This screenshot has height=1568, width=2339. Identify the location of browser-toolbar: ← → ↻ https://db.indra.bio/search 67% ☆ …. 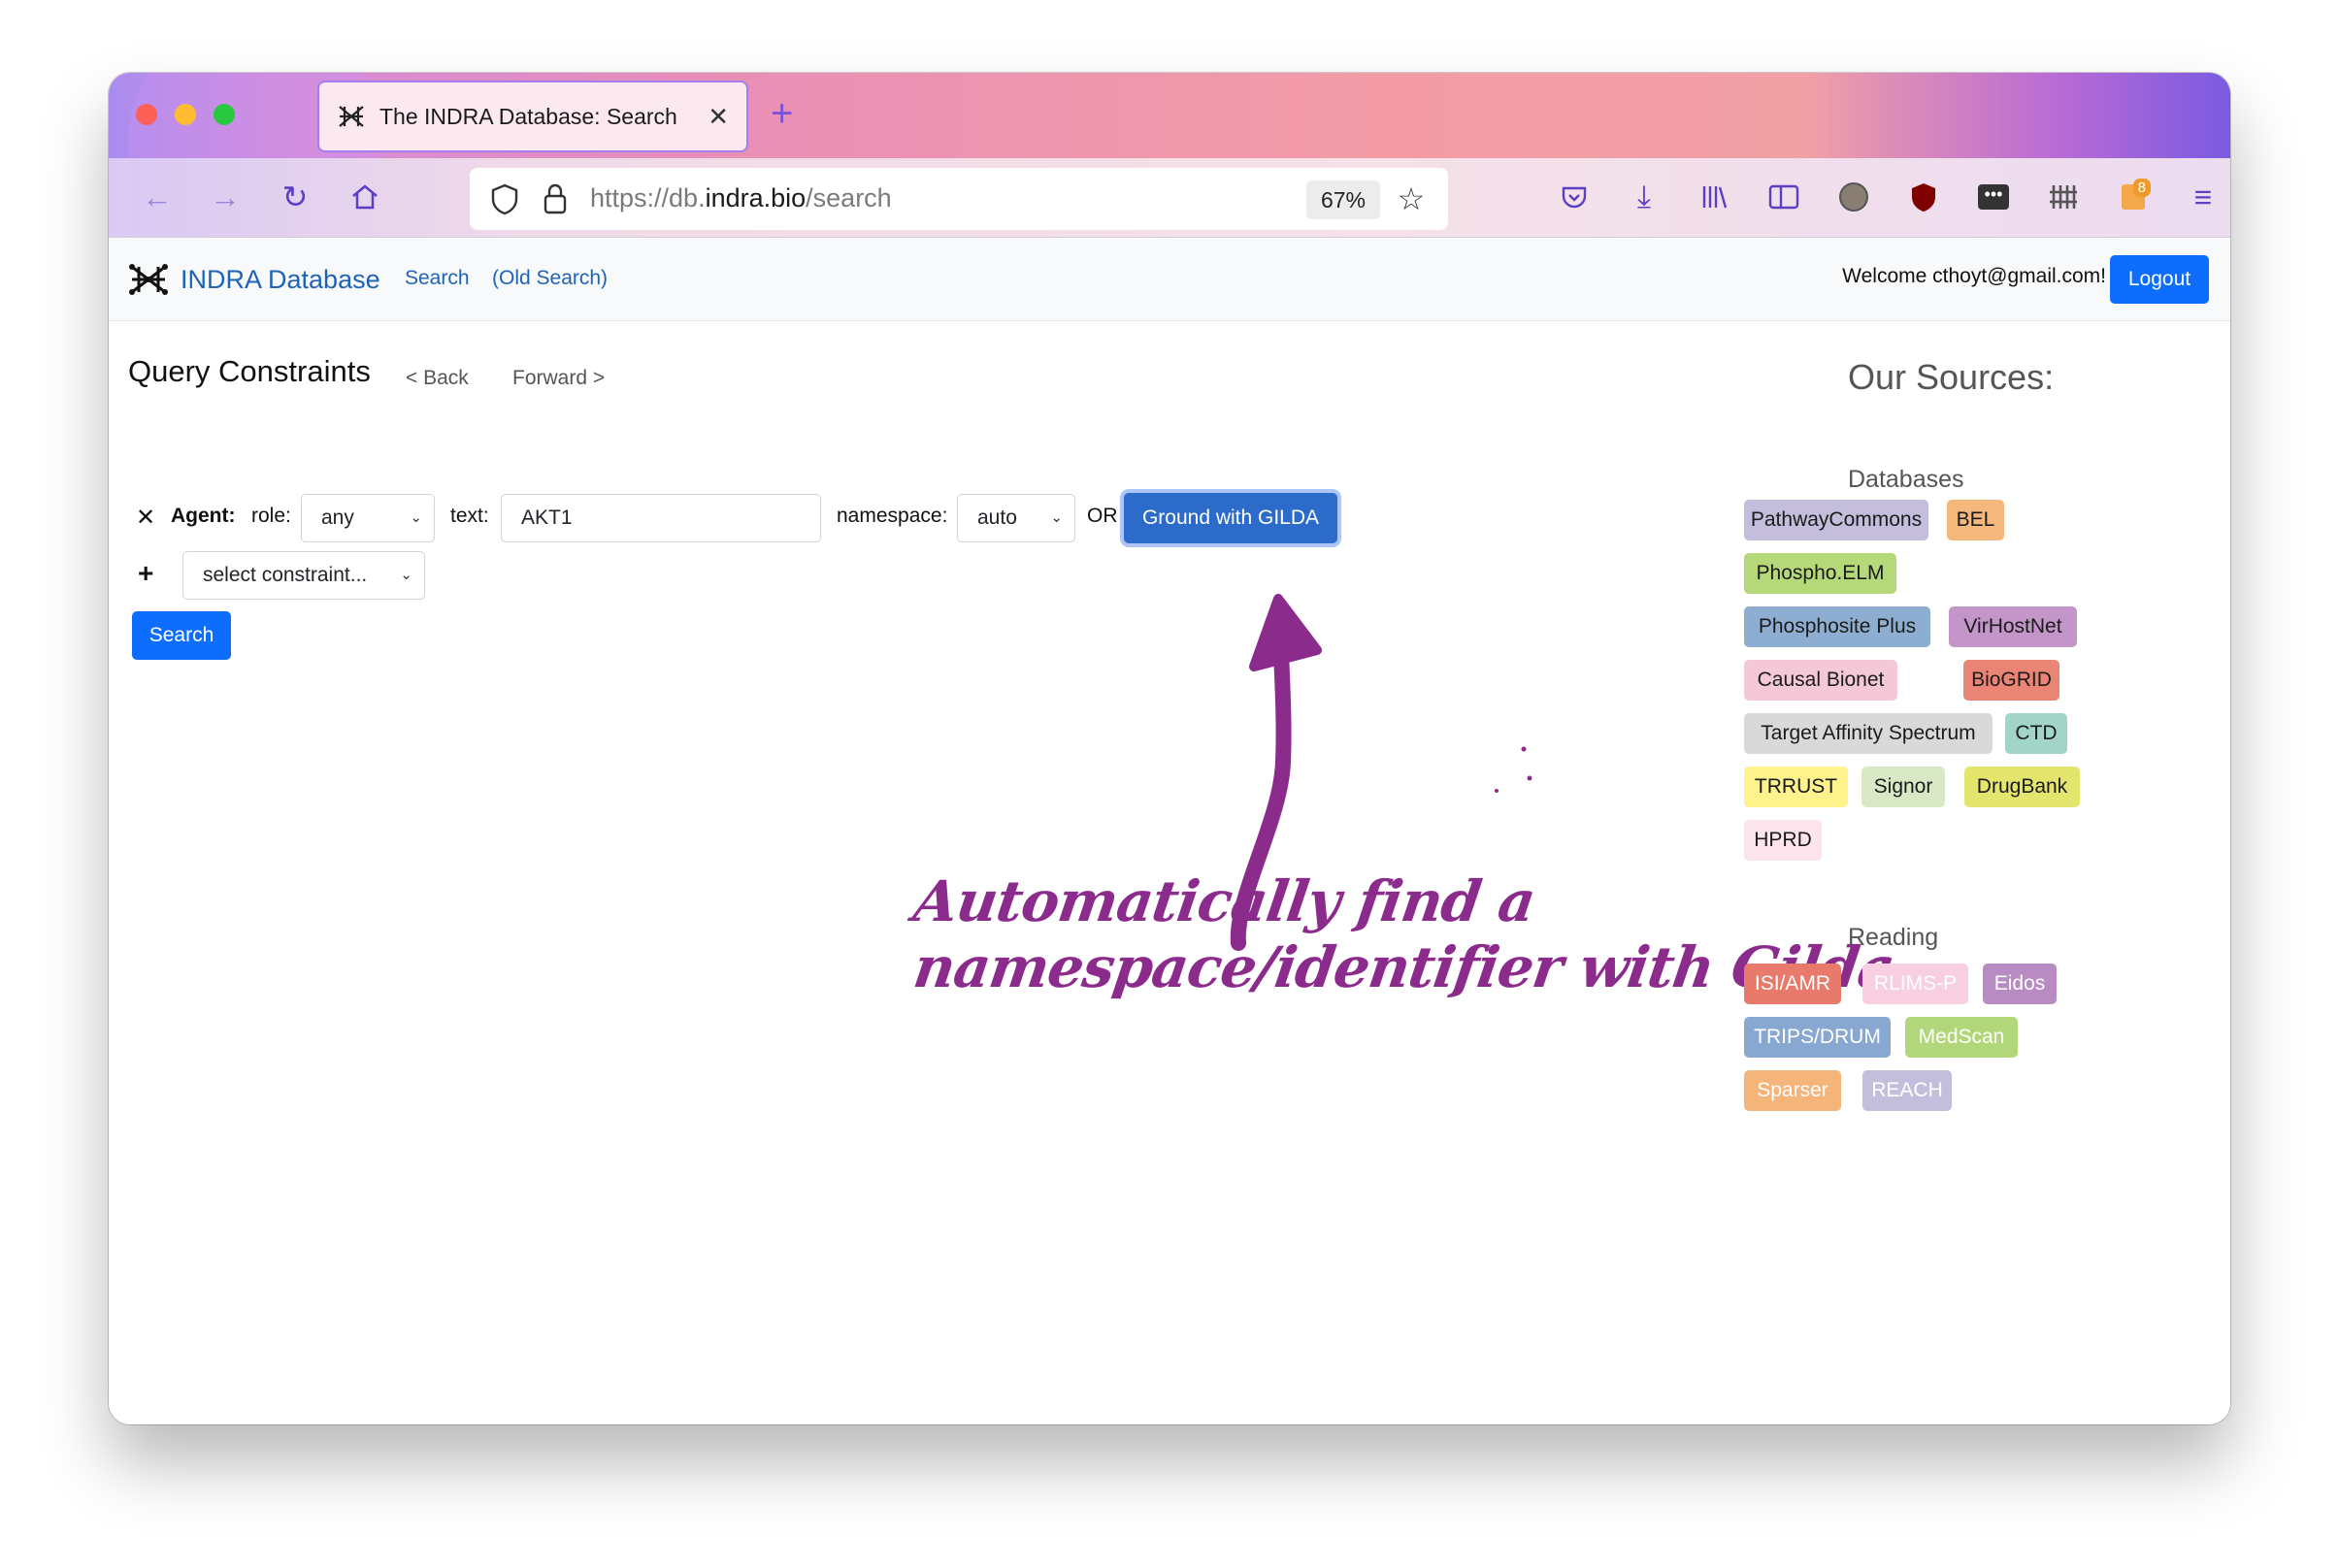
(1169, 198).